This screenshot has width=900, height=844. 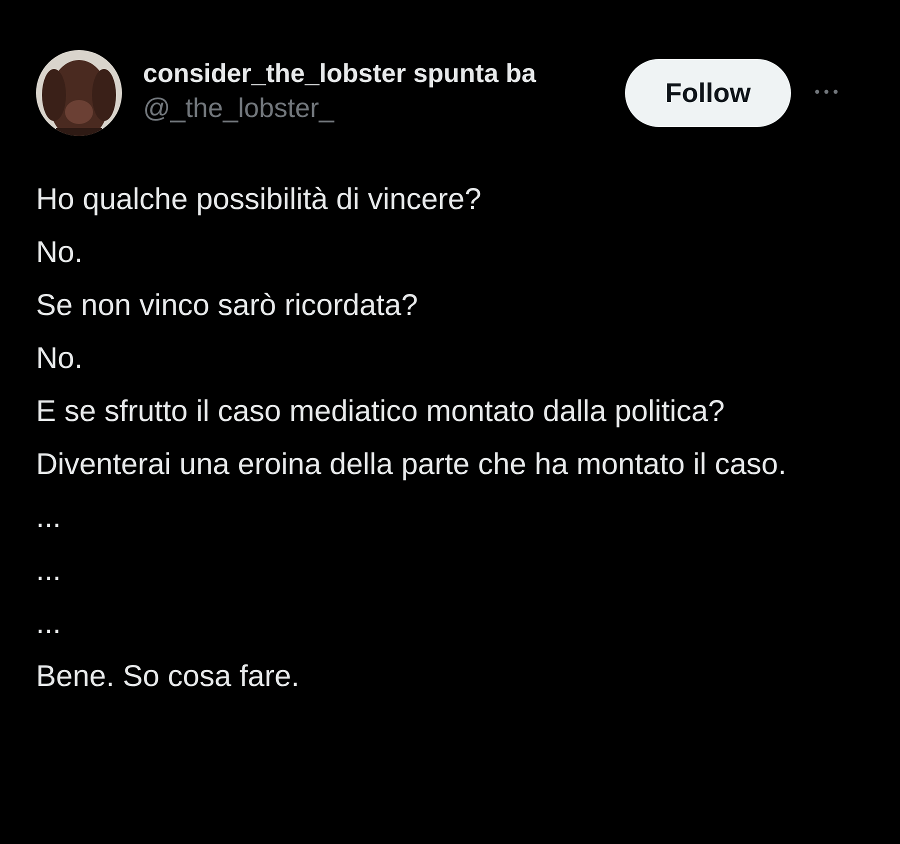 What do you see at coordinates (412, 465) in the screenshot?
I see `post-text-line: Diventerai una eroina della parte che ha montato il caso.` at bounding box center [412, 465].